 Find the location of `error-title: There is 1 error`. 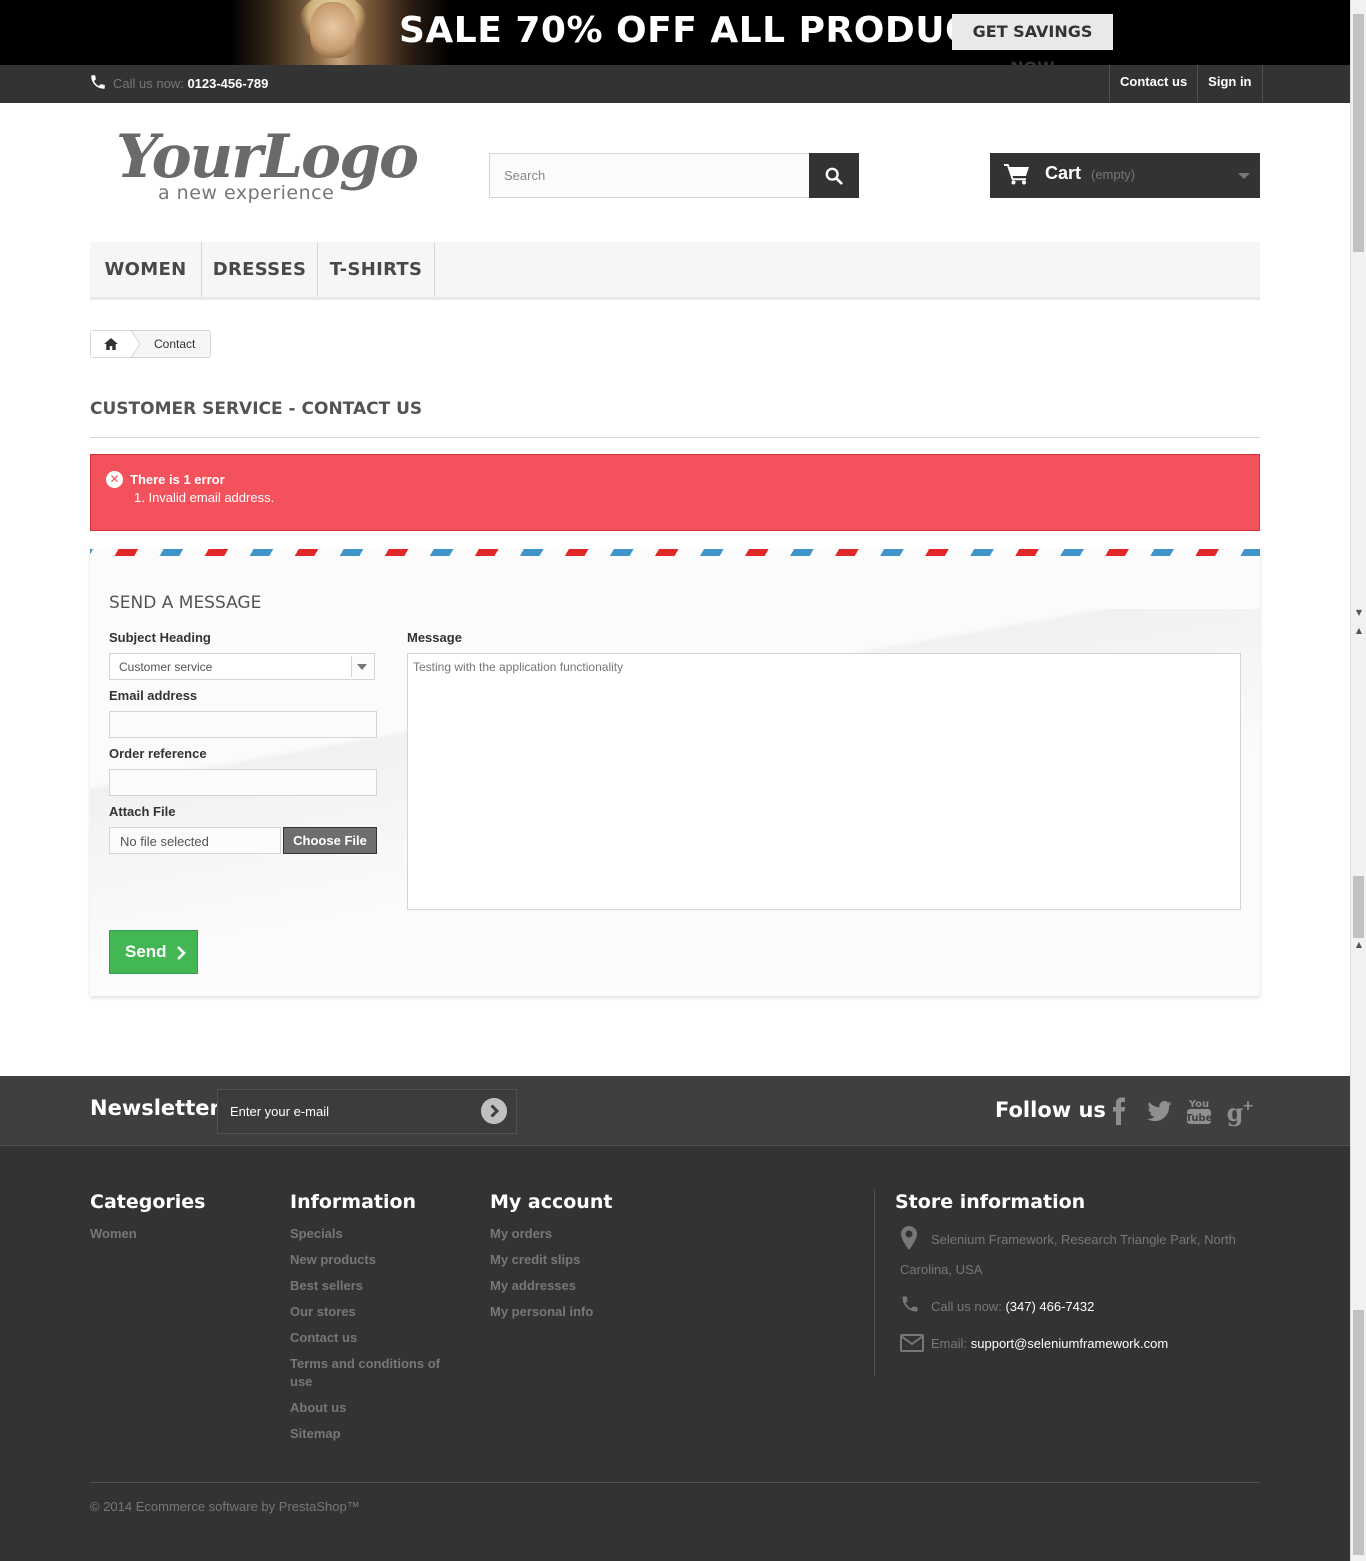

error-title: There is 1 error is located at coordinates (177, 479).